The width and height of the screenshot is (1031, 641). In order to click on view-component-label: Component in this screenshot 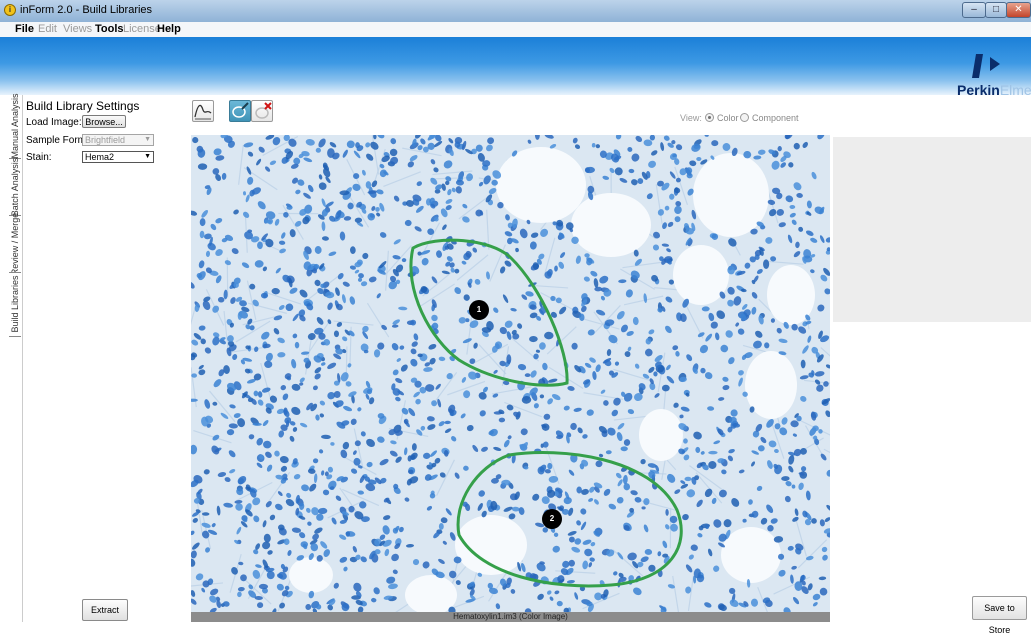, I will do `click(775, 118)`.